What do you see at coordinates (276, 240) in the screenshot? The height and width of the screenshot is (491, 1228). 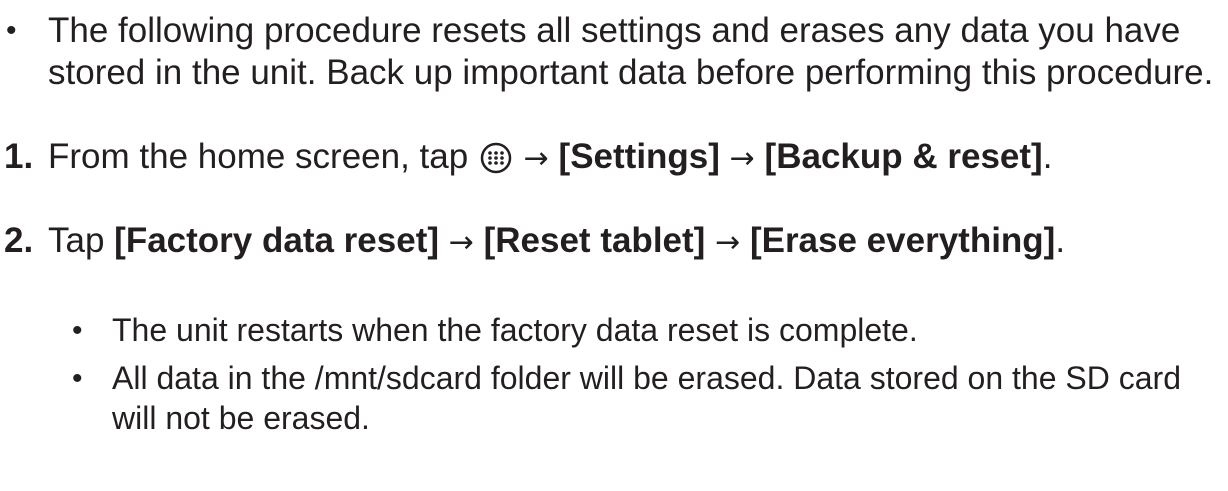 I see `factory-data-reset-label: [Factory data reset]` at bounding box center [276, 240].